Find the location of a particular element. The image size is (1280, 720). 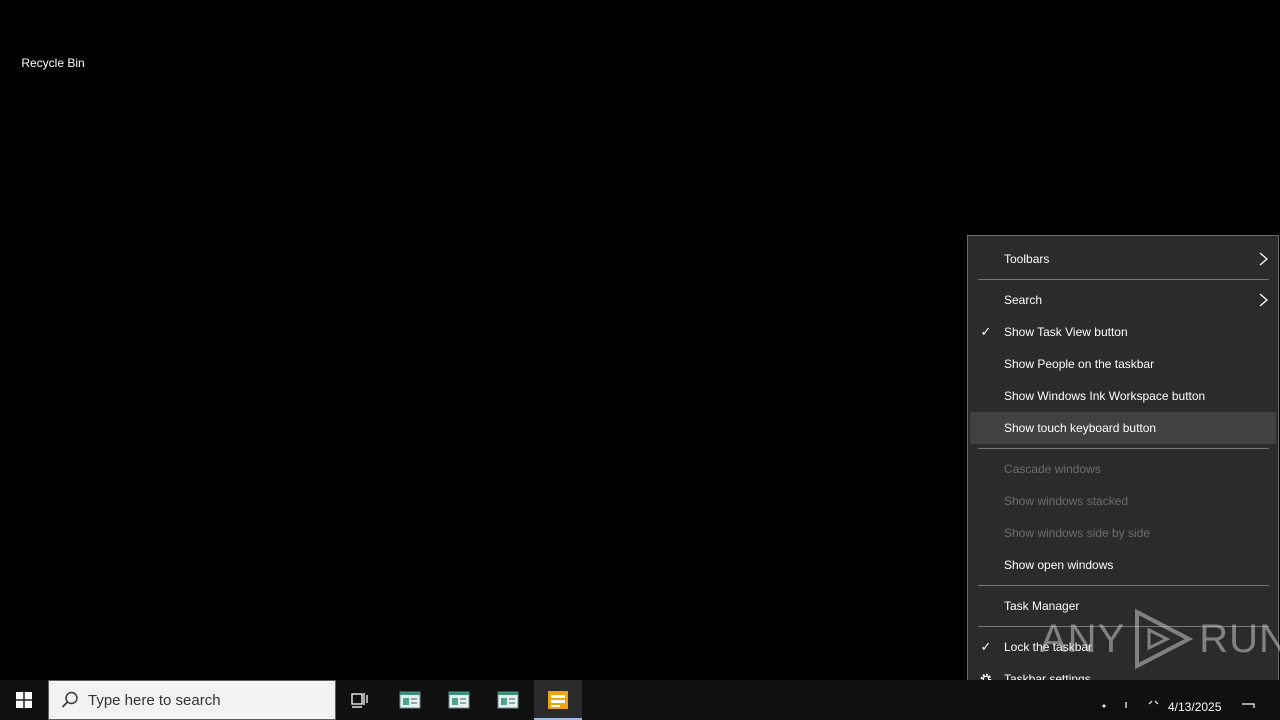

menu-item-show-windows-side-by-side: Show windows side by side is located at coordinates (1123, 533).